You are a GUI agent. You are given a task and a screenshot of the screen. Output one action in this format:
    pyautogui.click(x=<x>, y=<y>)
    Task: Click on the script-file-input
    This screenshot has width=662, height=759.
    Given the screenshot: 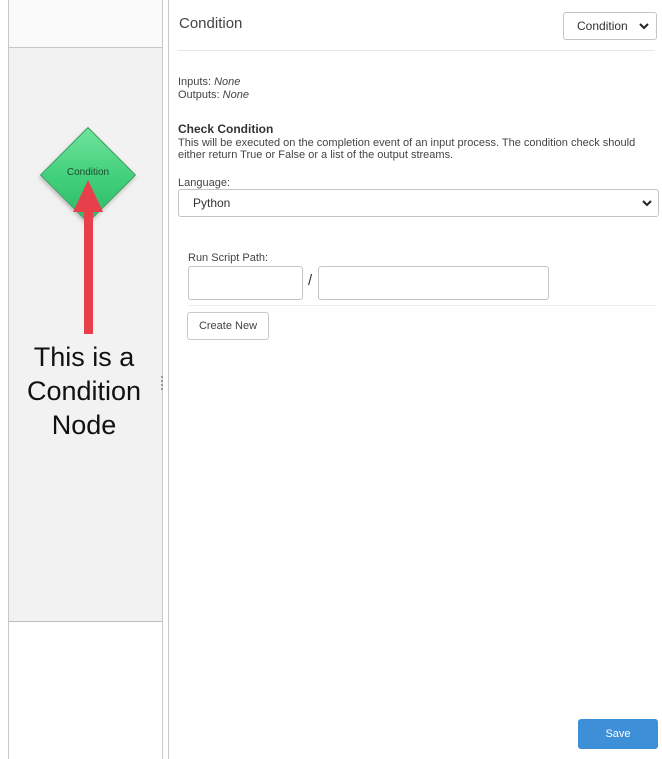 What is the action you would take?
    pyautogui.click(x=433, y=283)
    